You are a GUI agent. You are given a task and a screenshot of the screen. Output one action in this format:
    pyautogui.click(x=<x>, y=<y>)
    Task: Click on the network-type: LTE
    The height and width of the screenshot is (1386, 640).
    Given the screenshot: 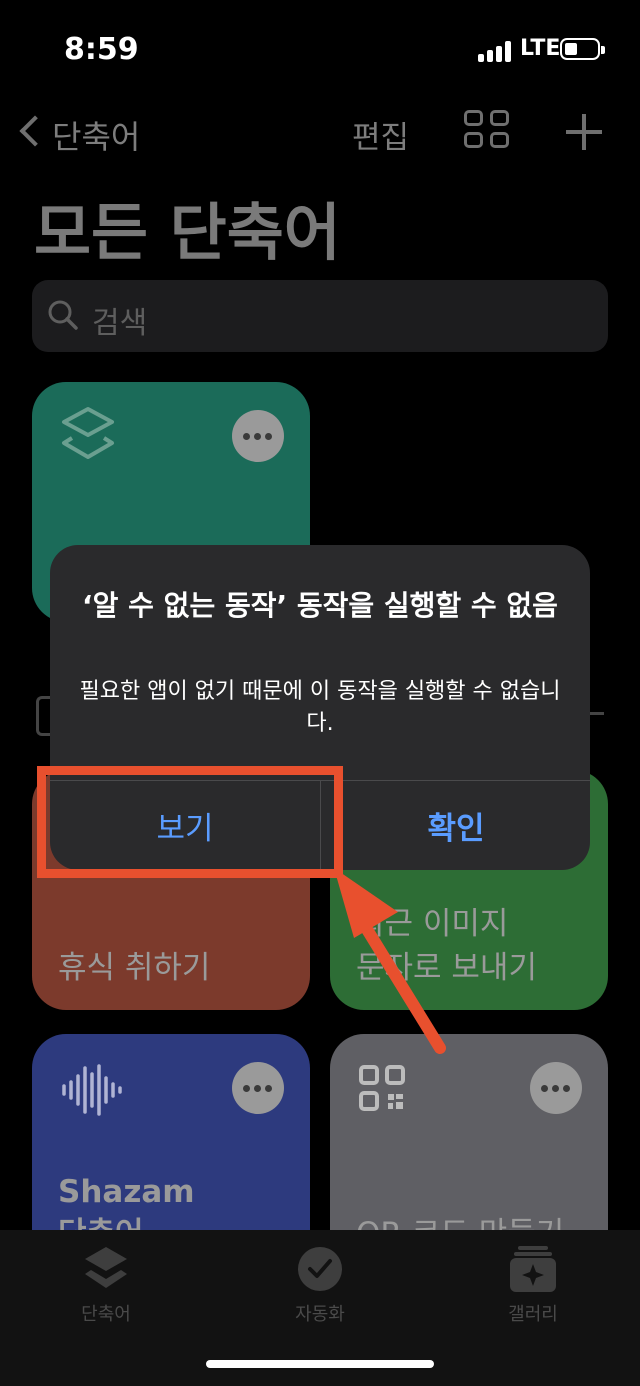 What is the action you would take?
    pyautogui.click(x=540, y=48)
    